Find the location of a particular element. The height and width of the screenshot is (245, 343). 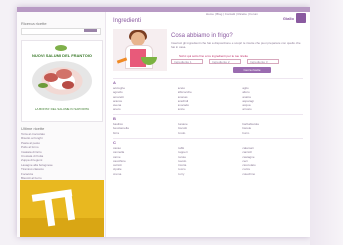

sidebar-search-title: Ricerca ricette is located at coordinates (34, 23).